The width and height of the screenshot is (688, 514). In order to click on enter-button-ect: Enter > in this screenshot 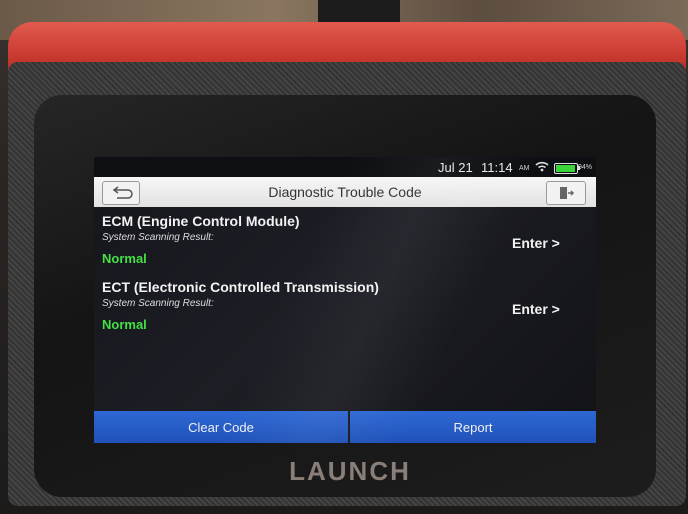, I will do `click(536, 309)`.